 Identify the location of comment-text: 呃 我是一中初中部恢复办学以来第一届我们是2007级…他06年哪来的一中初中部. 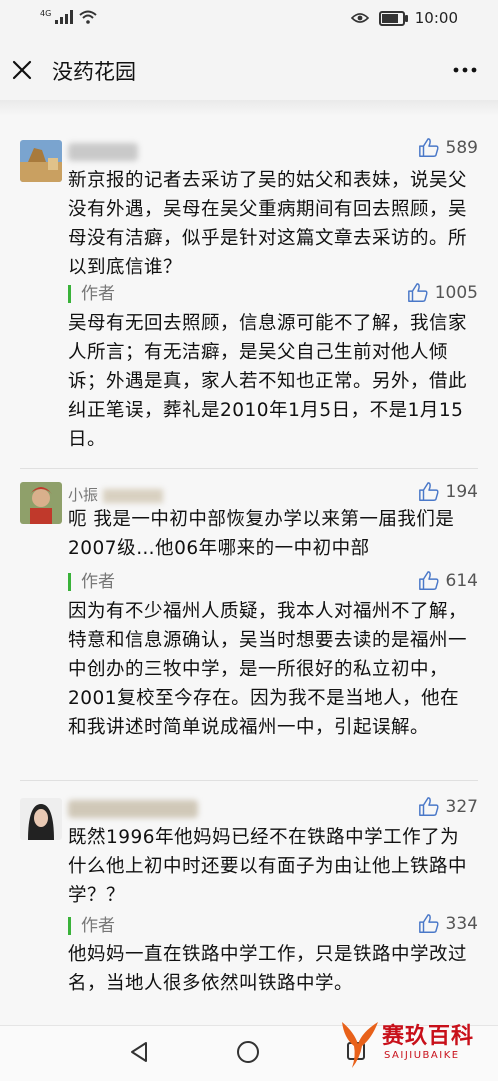
(261, 534).